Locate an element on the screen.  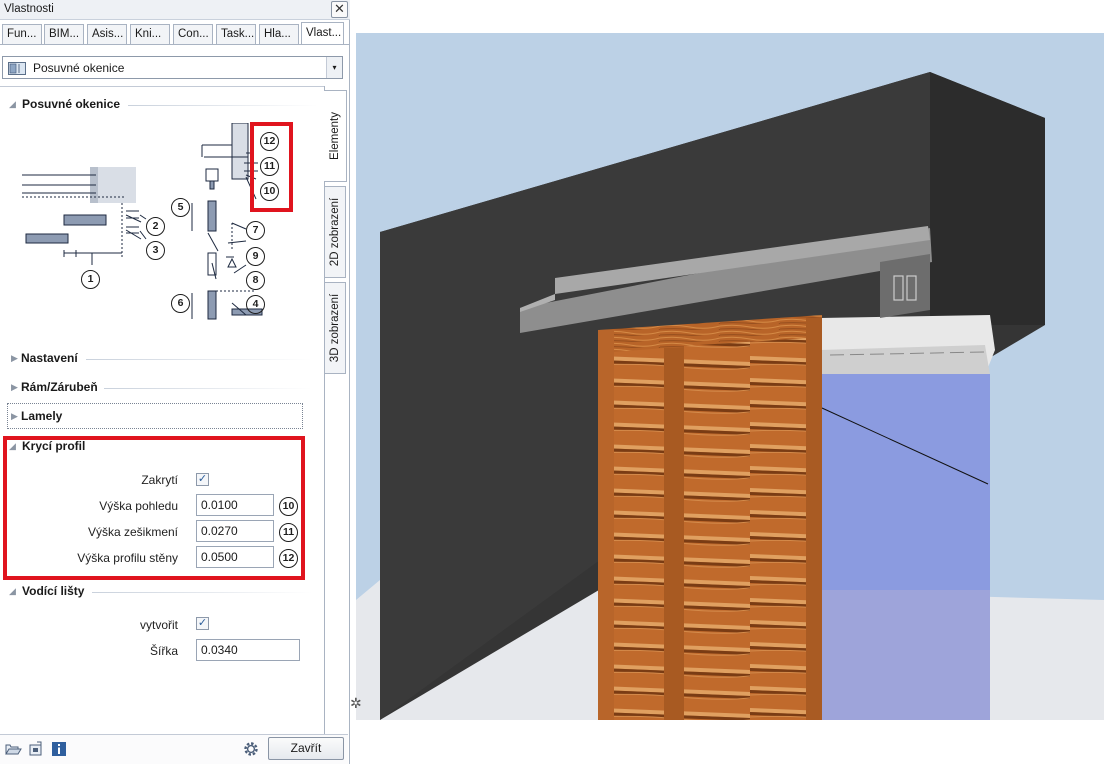
vtab-3d-label: 3D zobrazení is located at coordinates (335, 328).